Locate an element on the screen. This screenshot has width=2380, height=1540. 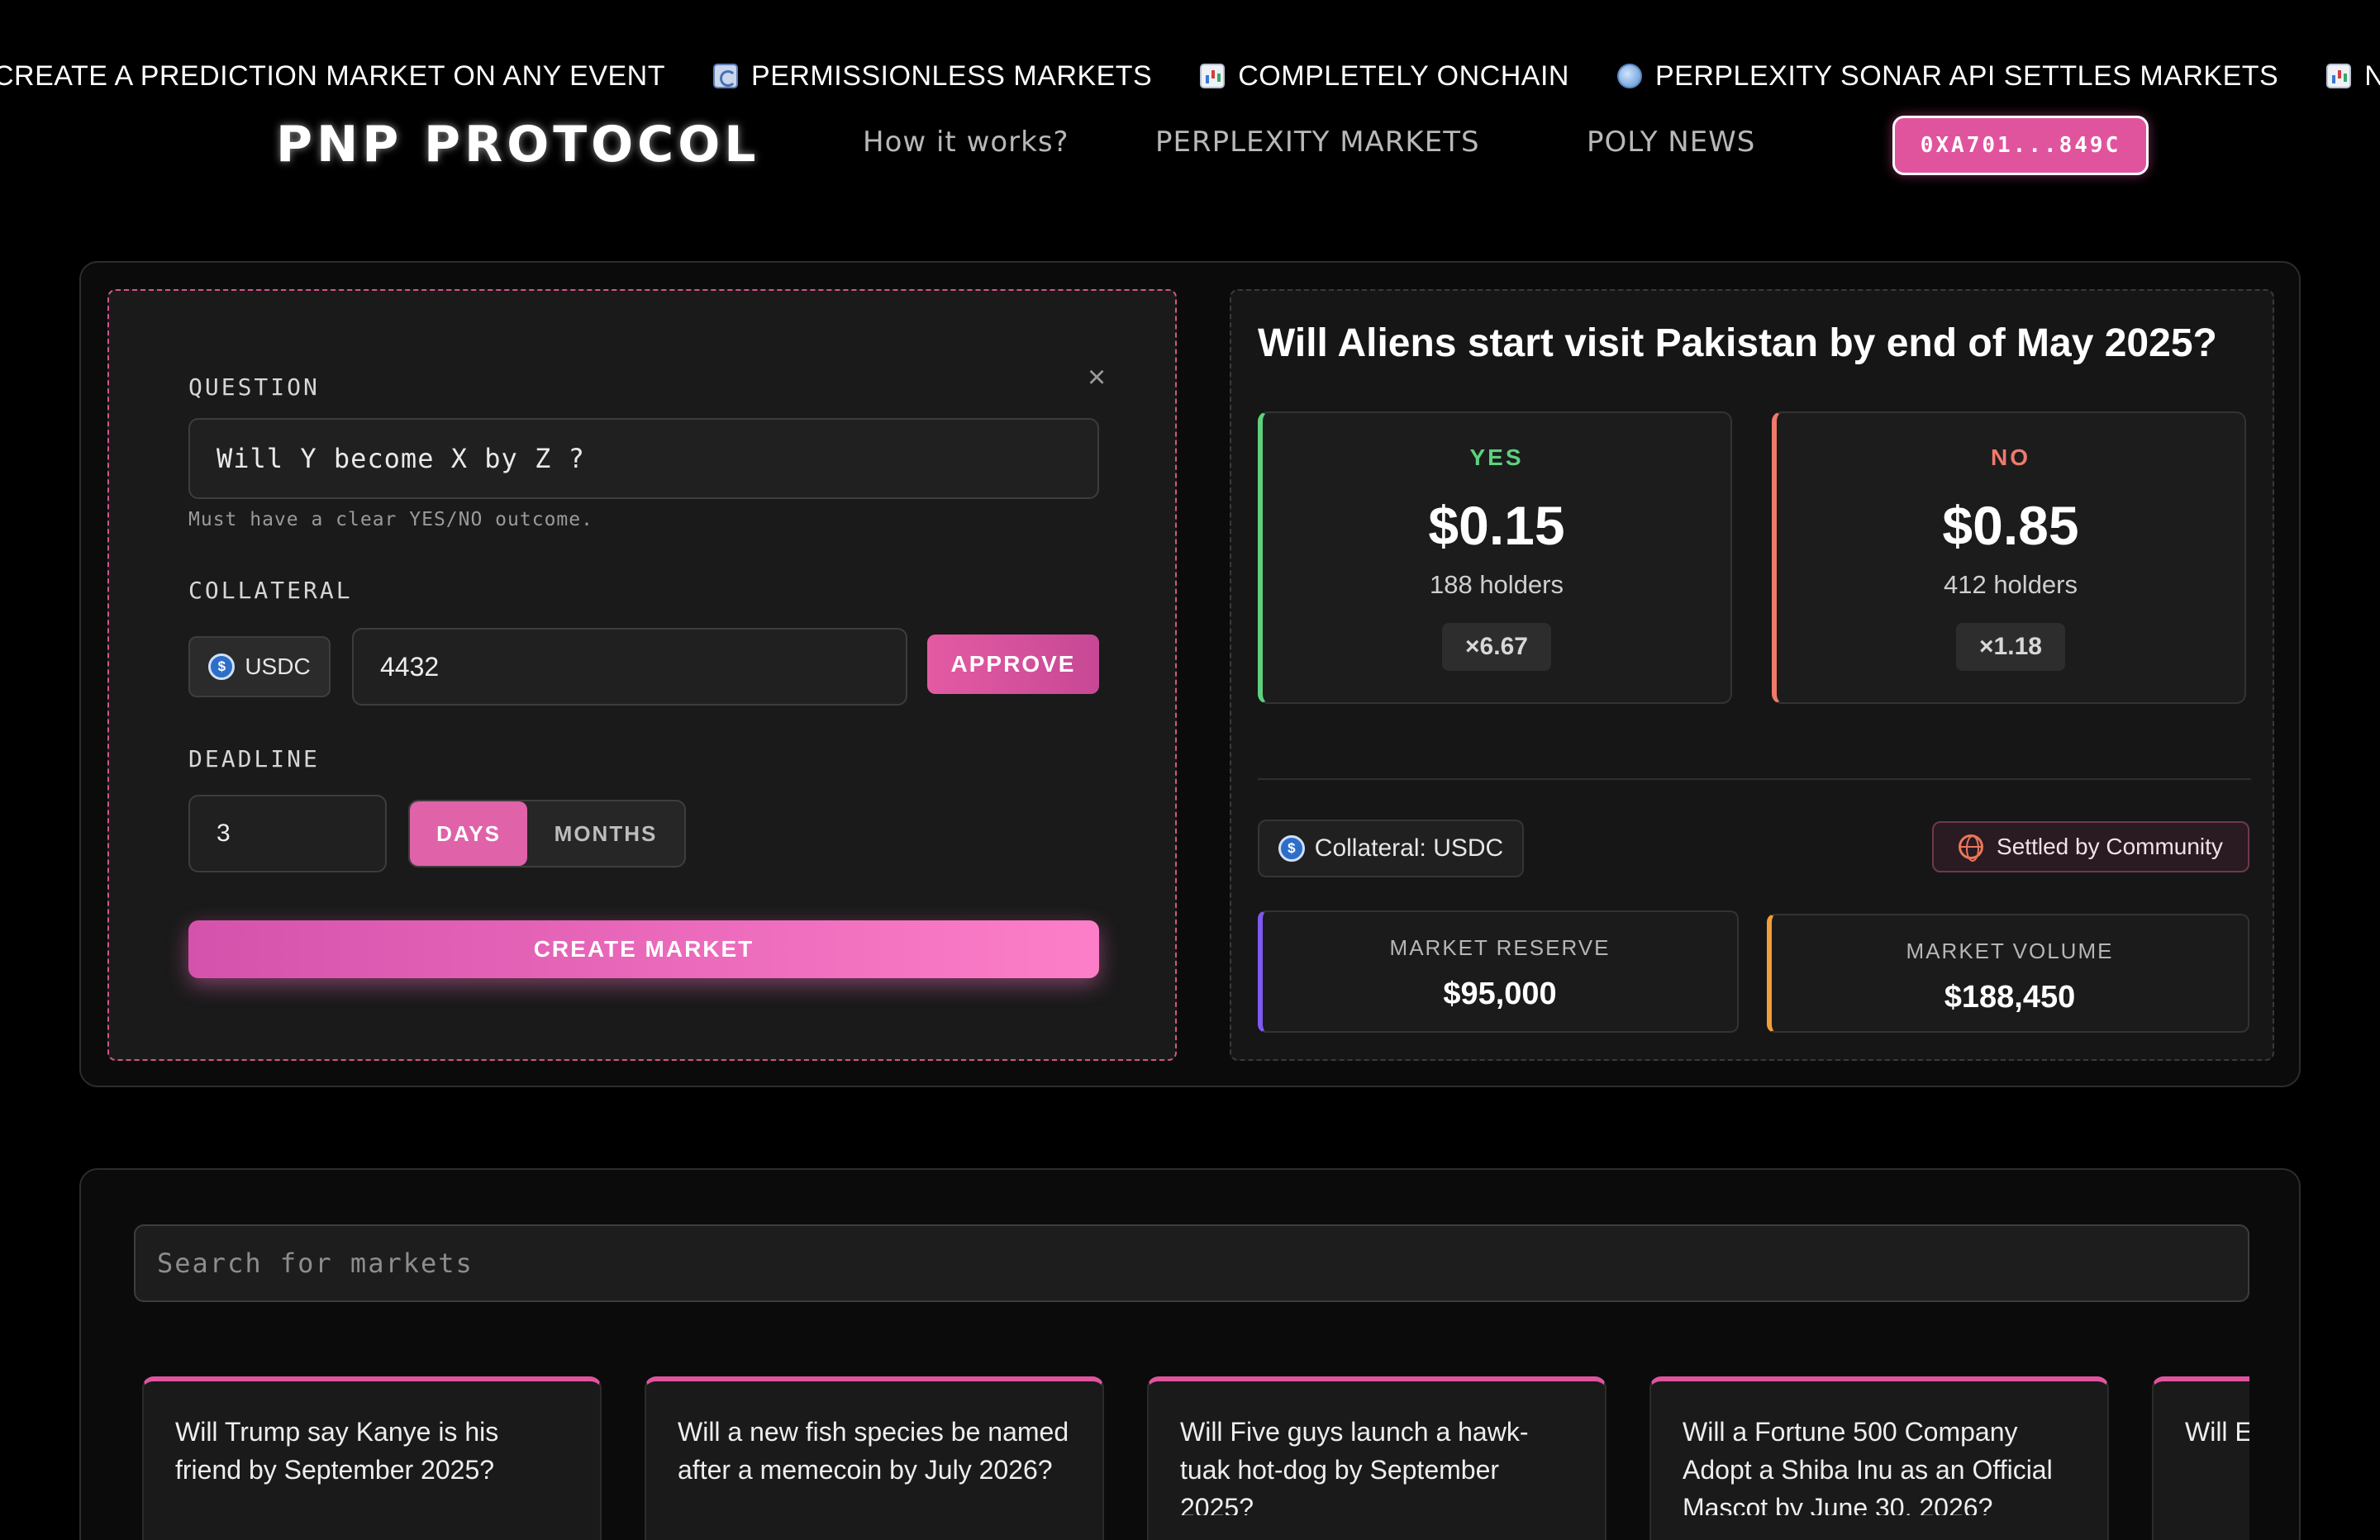
token-symbol: USDC is located at coordinates (278, 666).